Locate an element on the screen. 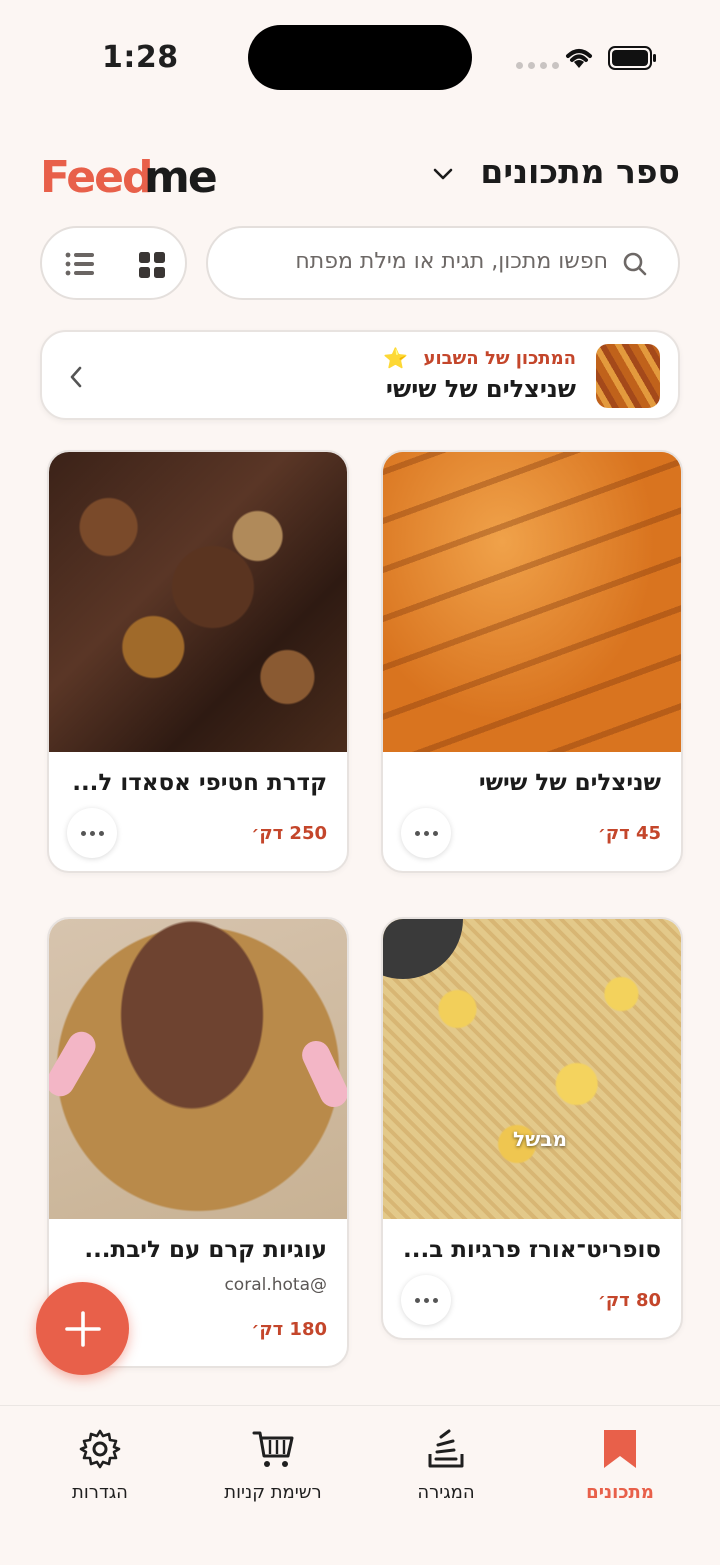 The width and height of the screenshot is (720, 1565). list-view-icon is located at coordinates (80, 264).